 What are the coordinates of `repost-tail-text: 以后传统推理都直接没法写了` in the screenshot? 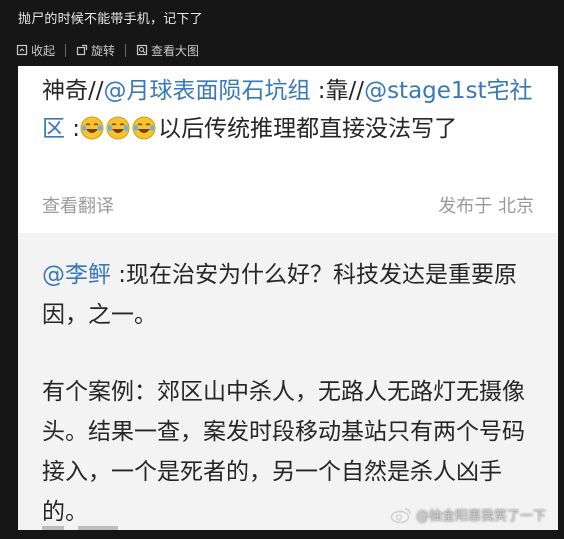 It's located at (308, 129).